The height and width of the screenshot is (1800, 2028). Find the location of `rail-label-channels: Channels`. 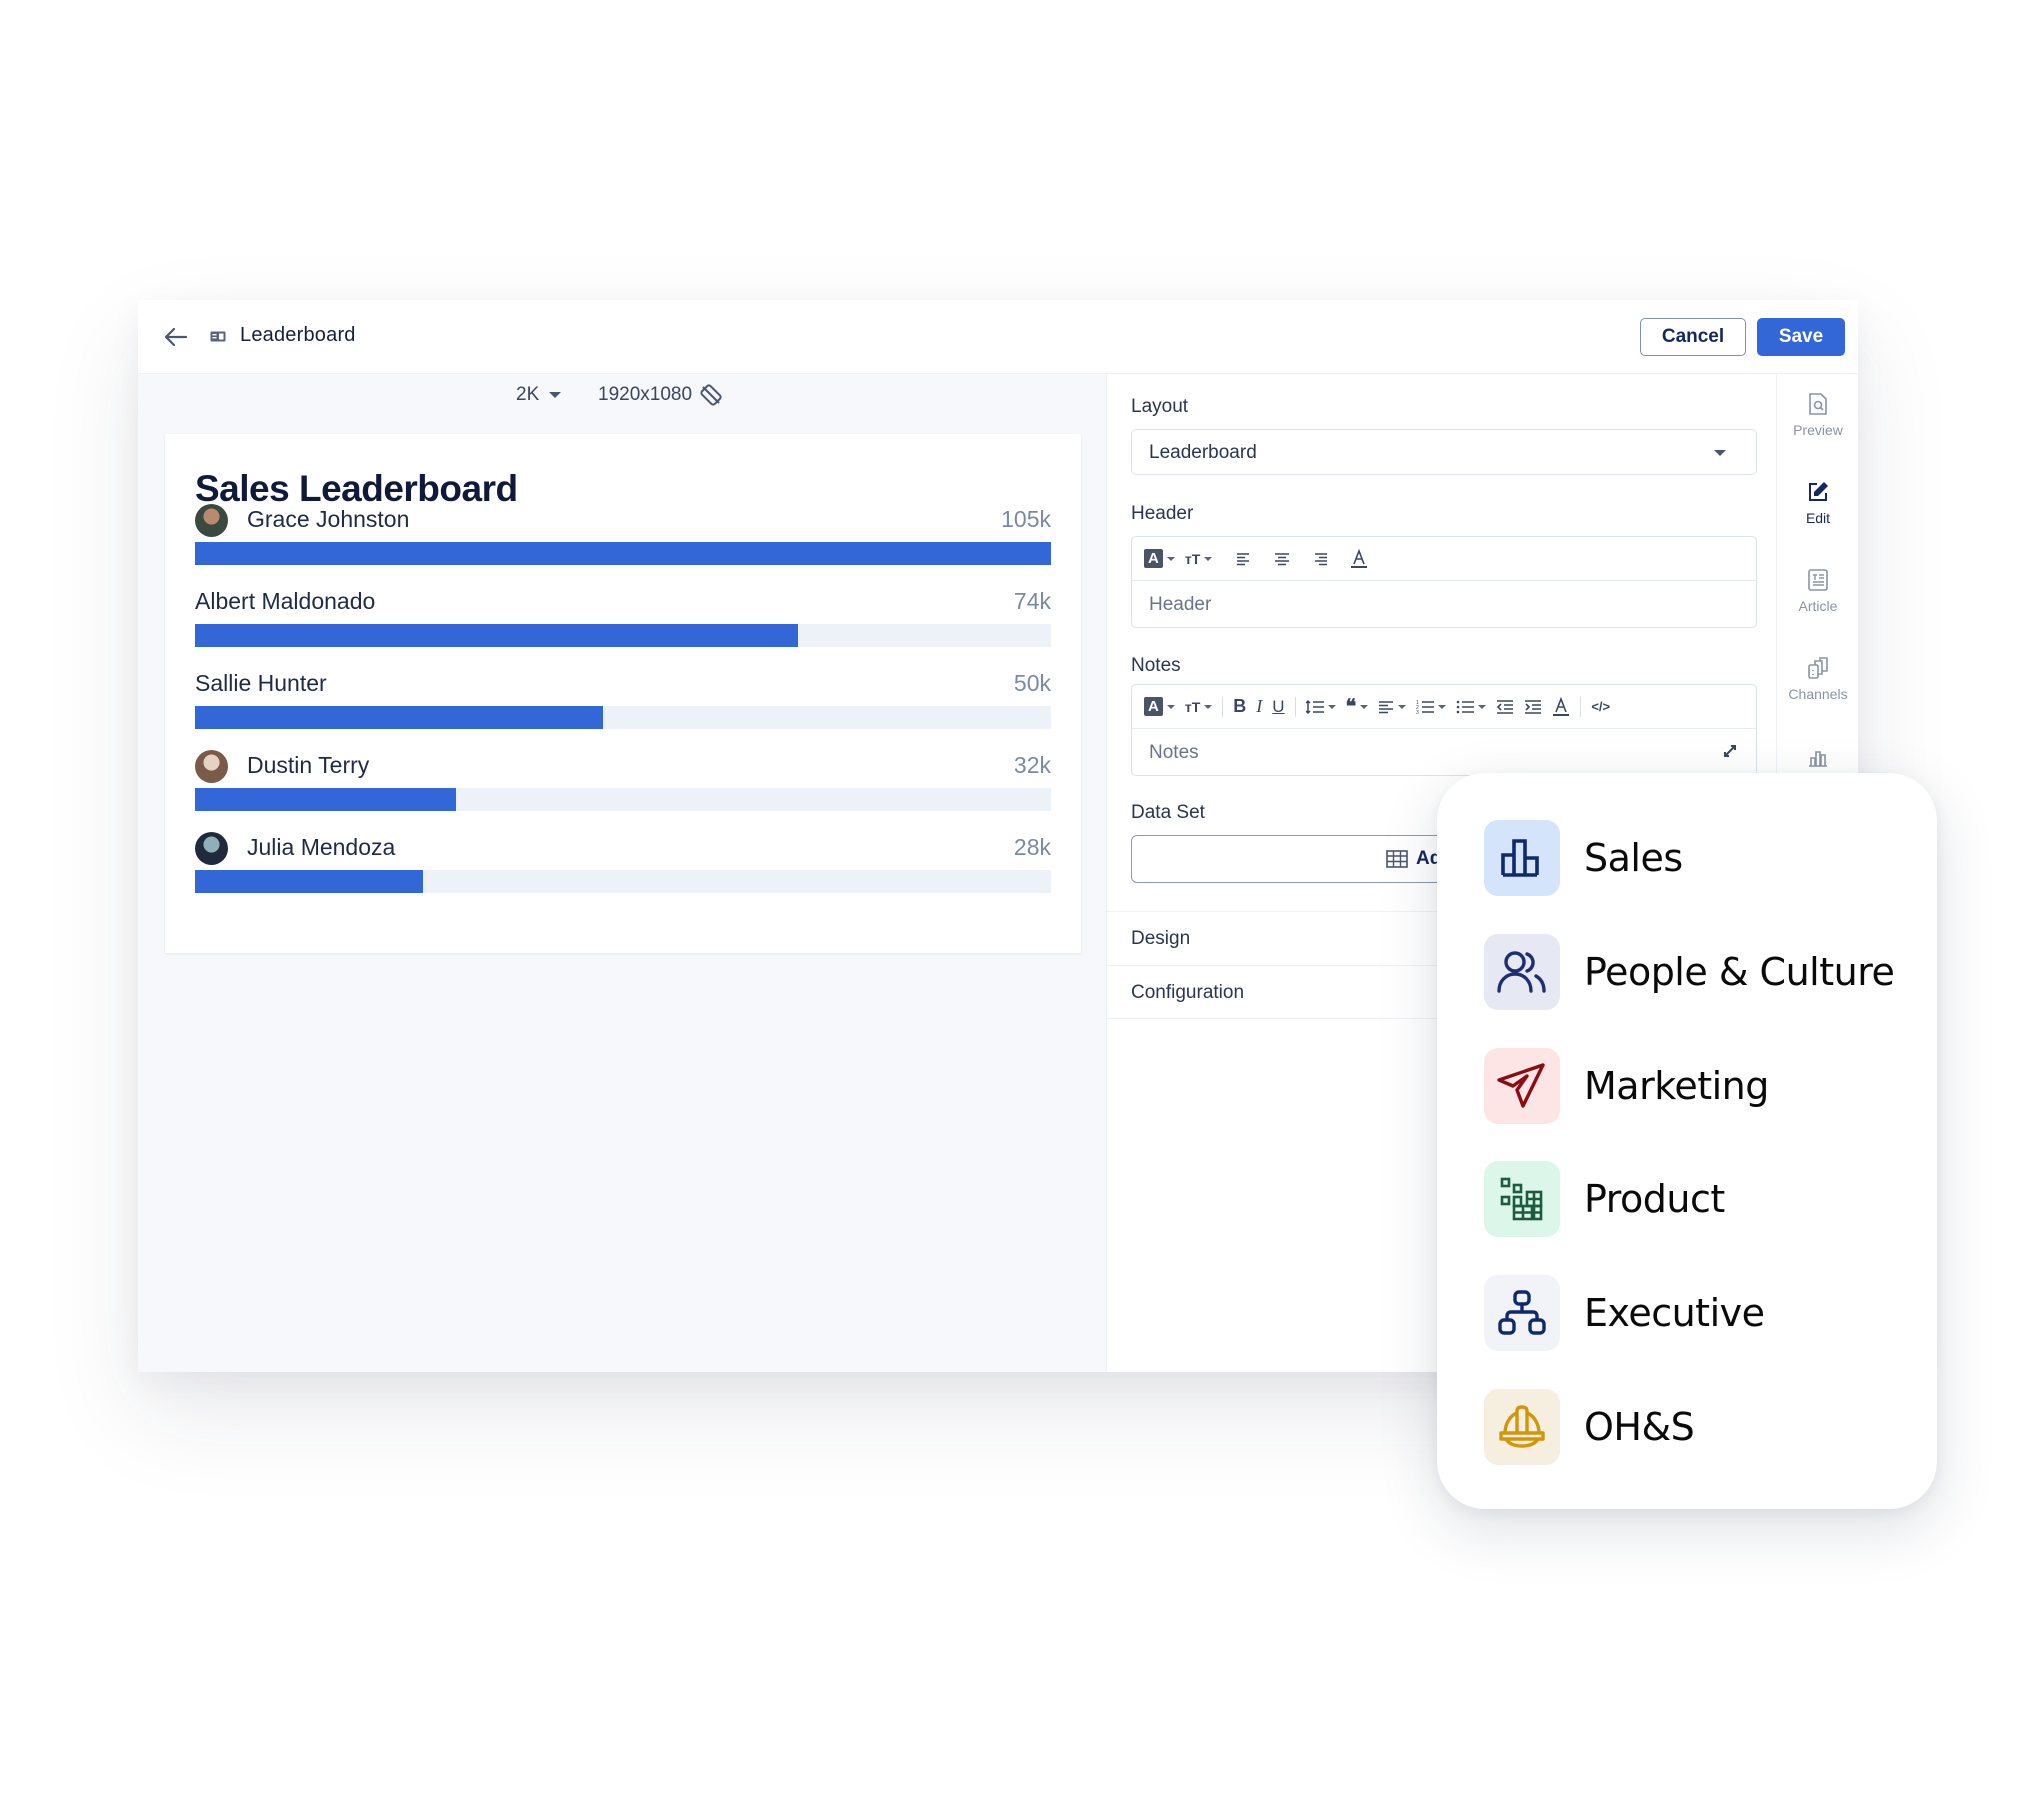

rail-label-channels: Channels is located at coordinates (1818, 694).